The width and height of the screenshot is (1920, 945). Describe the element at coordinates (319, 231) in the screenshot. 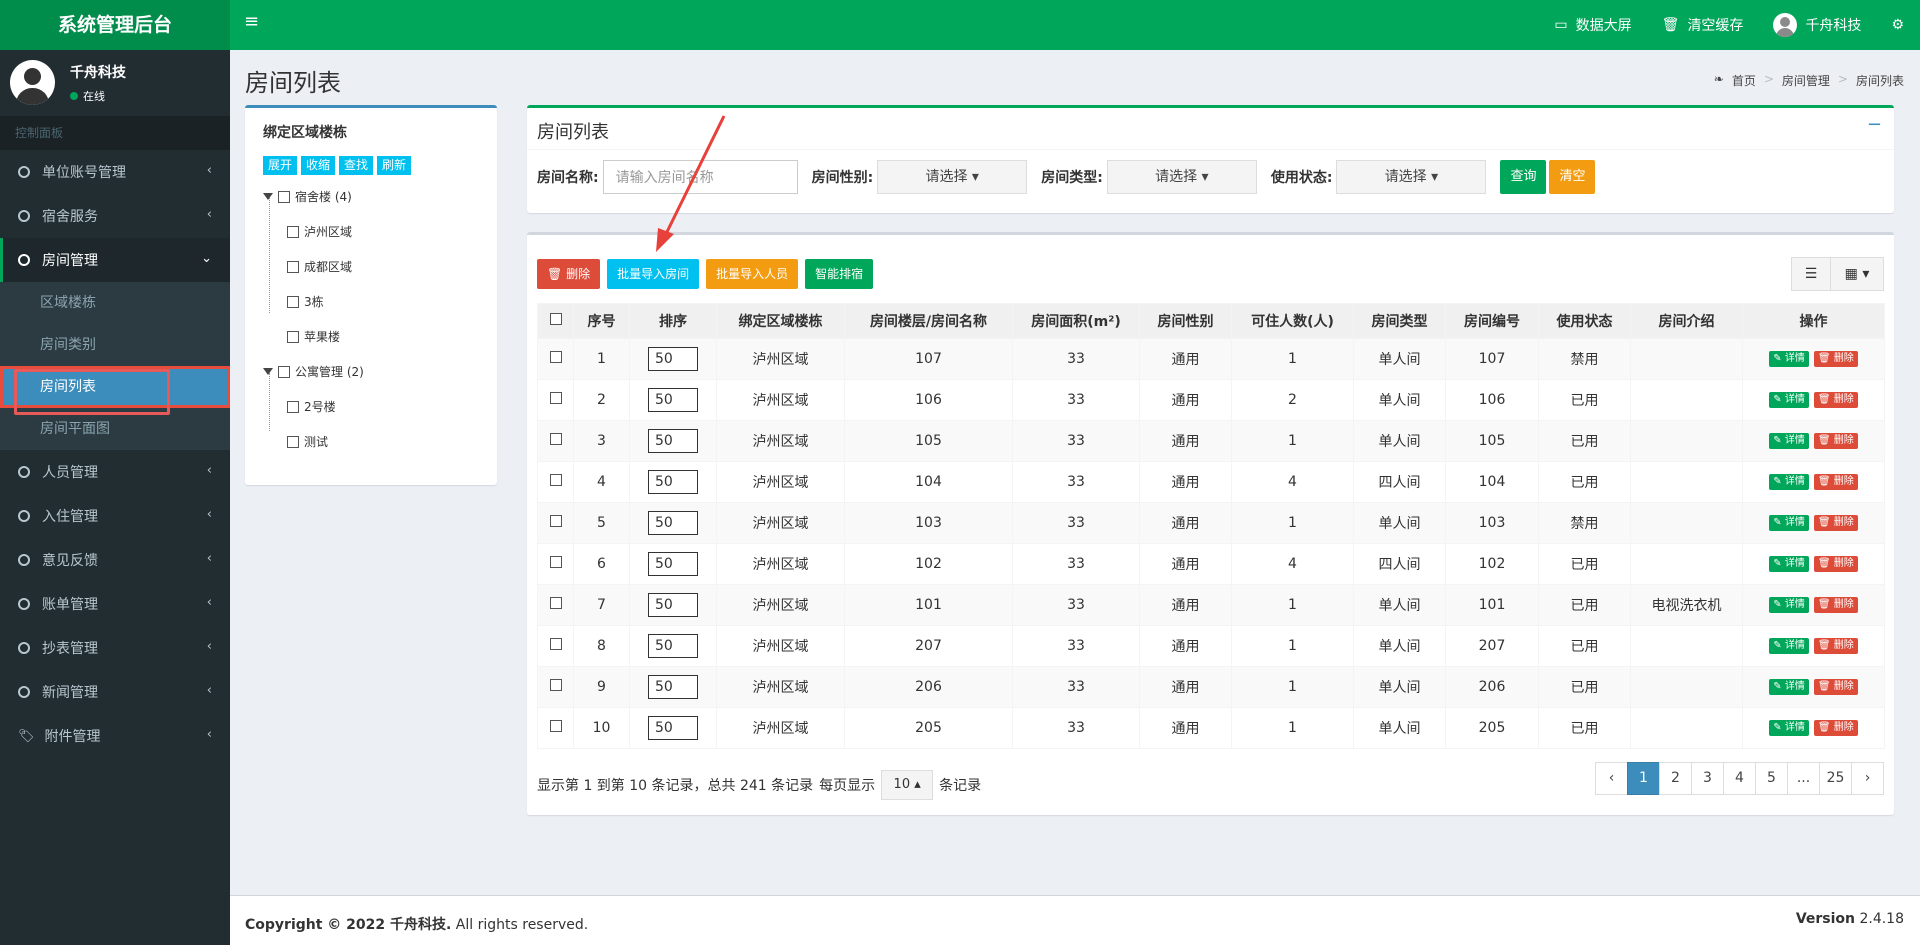

I see `tree-node-luzhou: 泸州区域` at that location.